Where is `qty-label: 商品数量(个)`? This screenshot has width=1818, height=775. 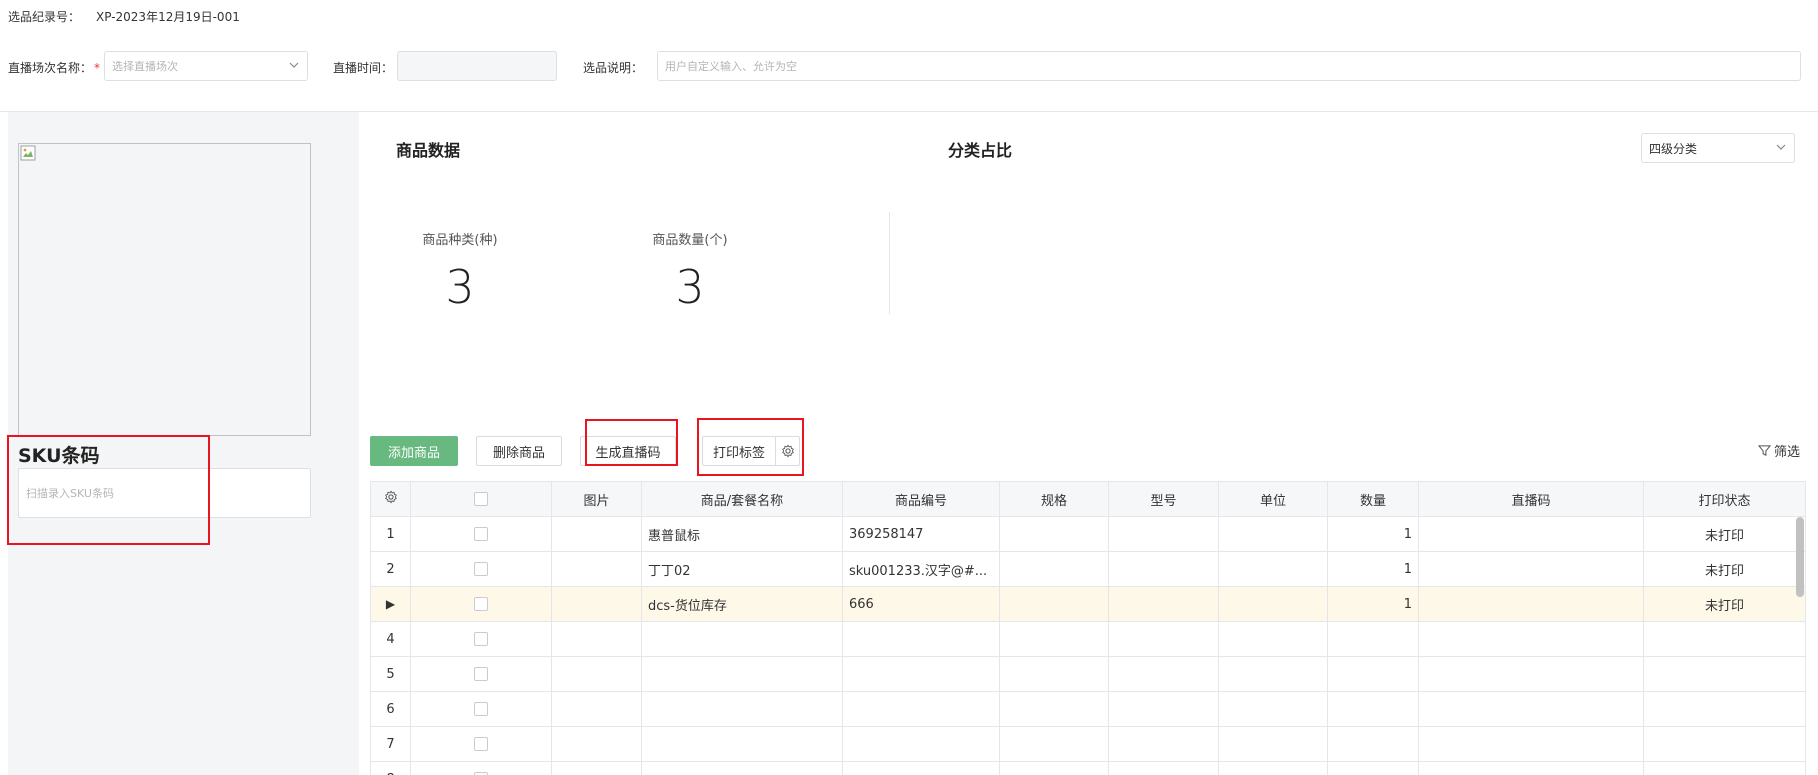
qty-label: 商品数量(个) is located at coordinates (690, 240).